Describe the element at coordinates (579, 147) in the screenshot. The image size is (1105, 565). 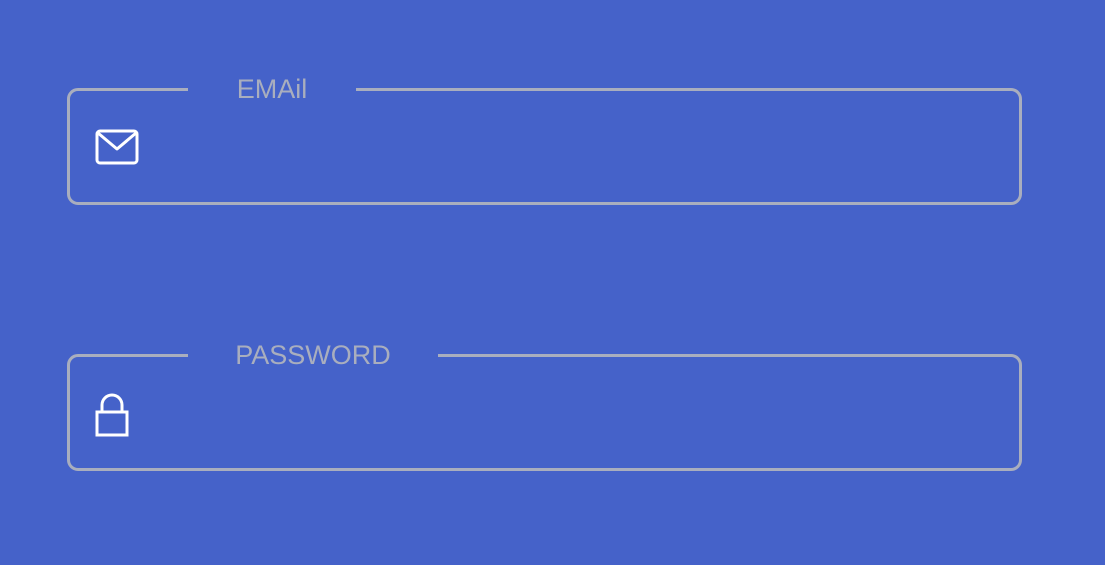
I see `email-input` at that location.